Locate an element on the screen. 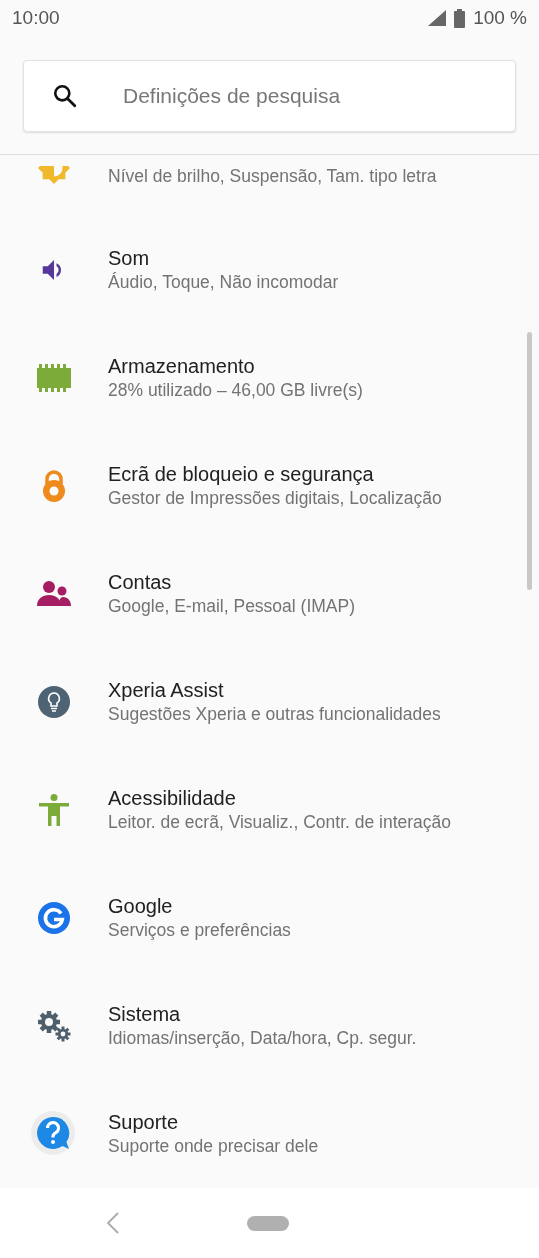  setting-summary: Google, E-mail, Pessoal (IMAP) is located at coordinates (232, 607).